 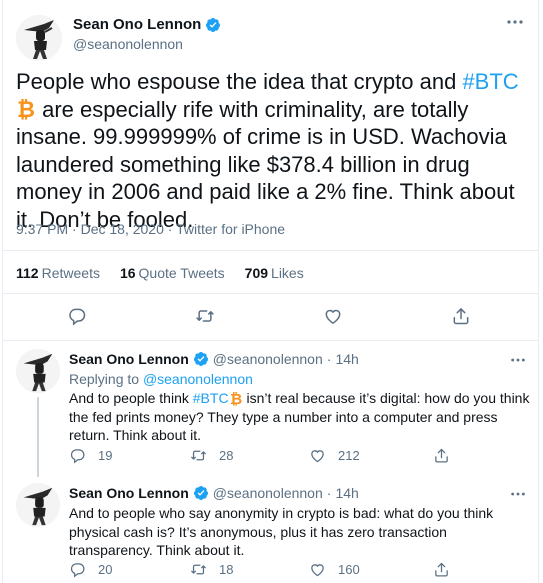 What do you see at coordinates (137, 24) in the screenshot?
I see `author-name-text: Sean Ono Lennon` at bounding box center [137, 24].